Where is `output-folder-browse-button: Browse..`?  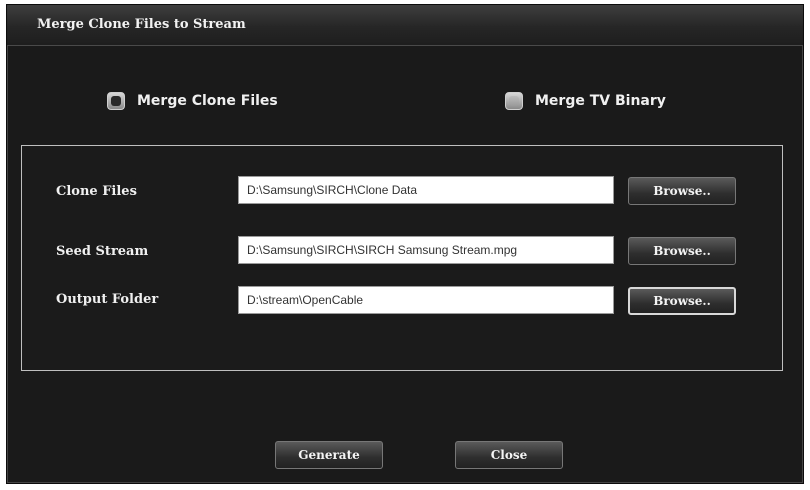
output-folder-browse-button: Browse.. is located at coordinates (682, 301).